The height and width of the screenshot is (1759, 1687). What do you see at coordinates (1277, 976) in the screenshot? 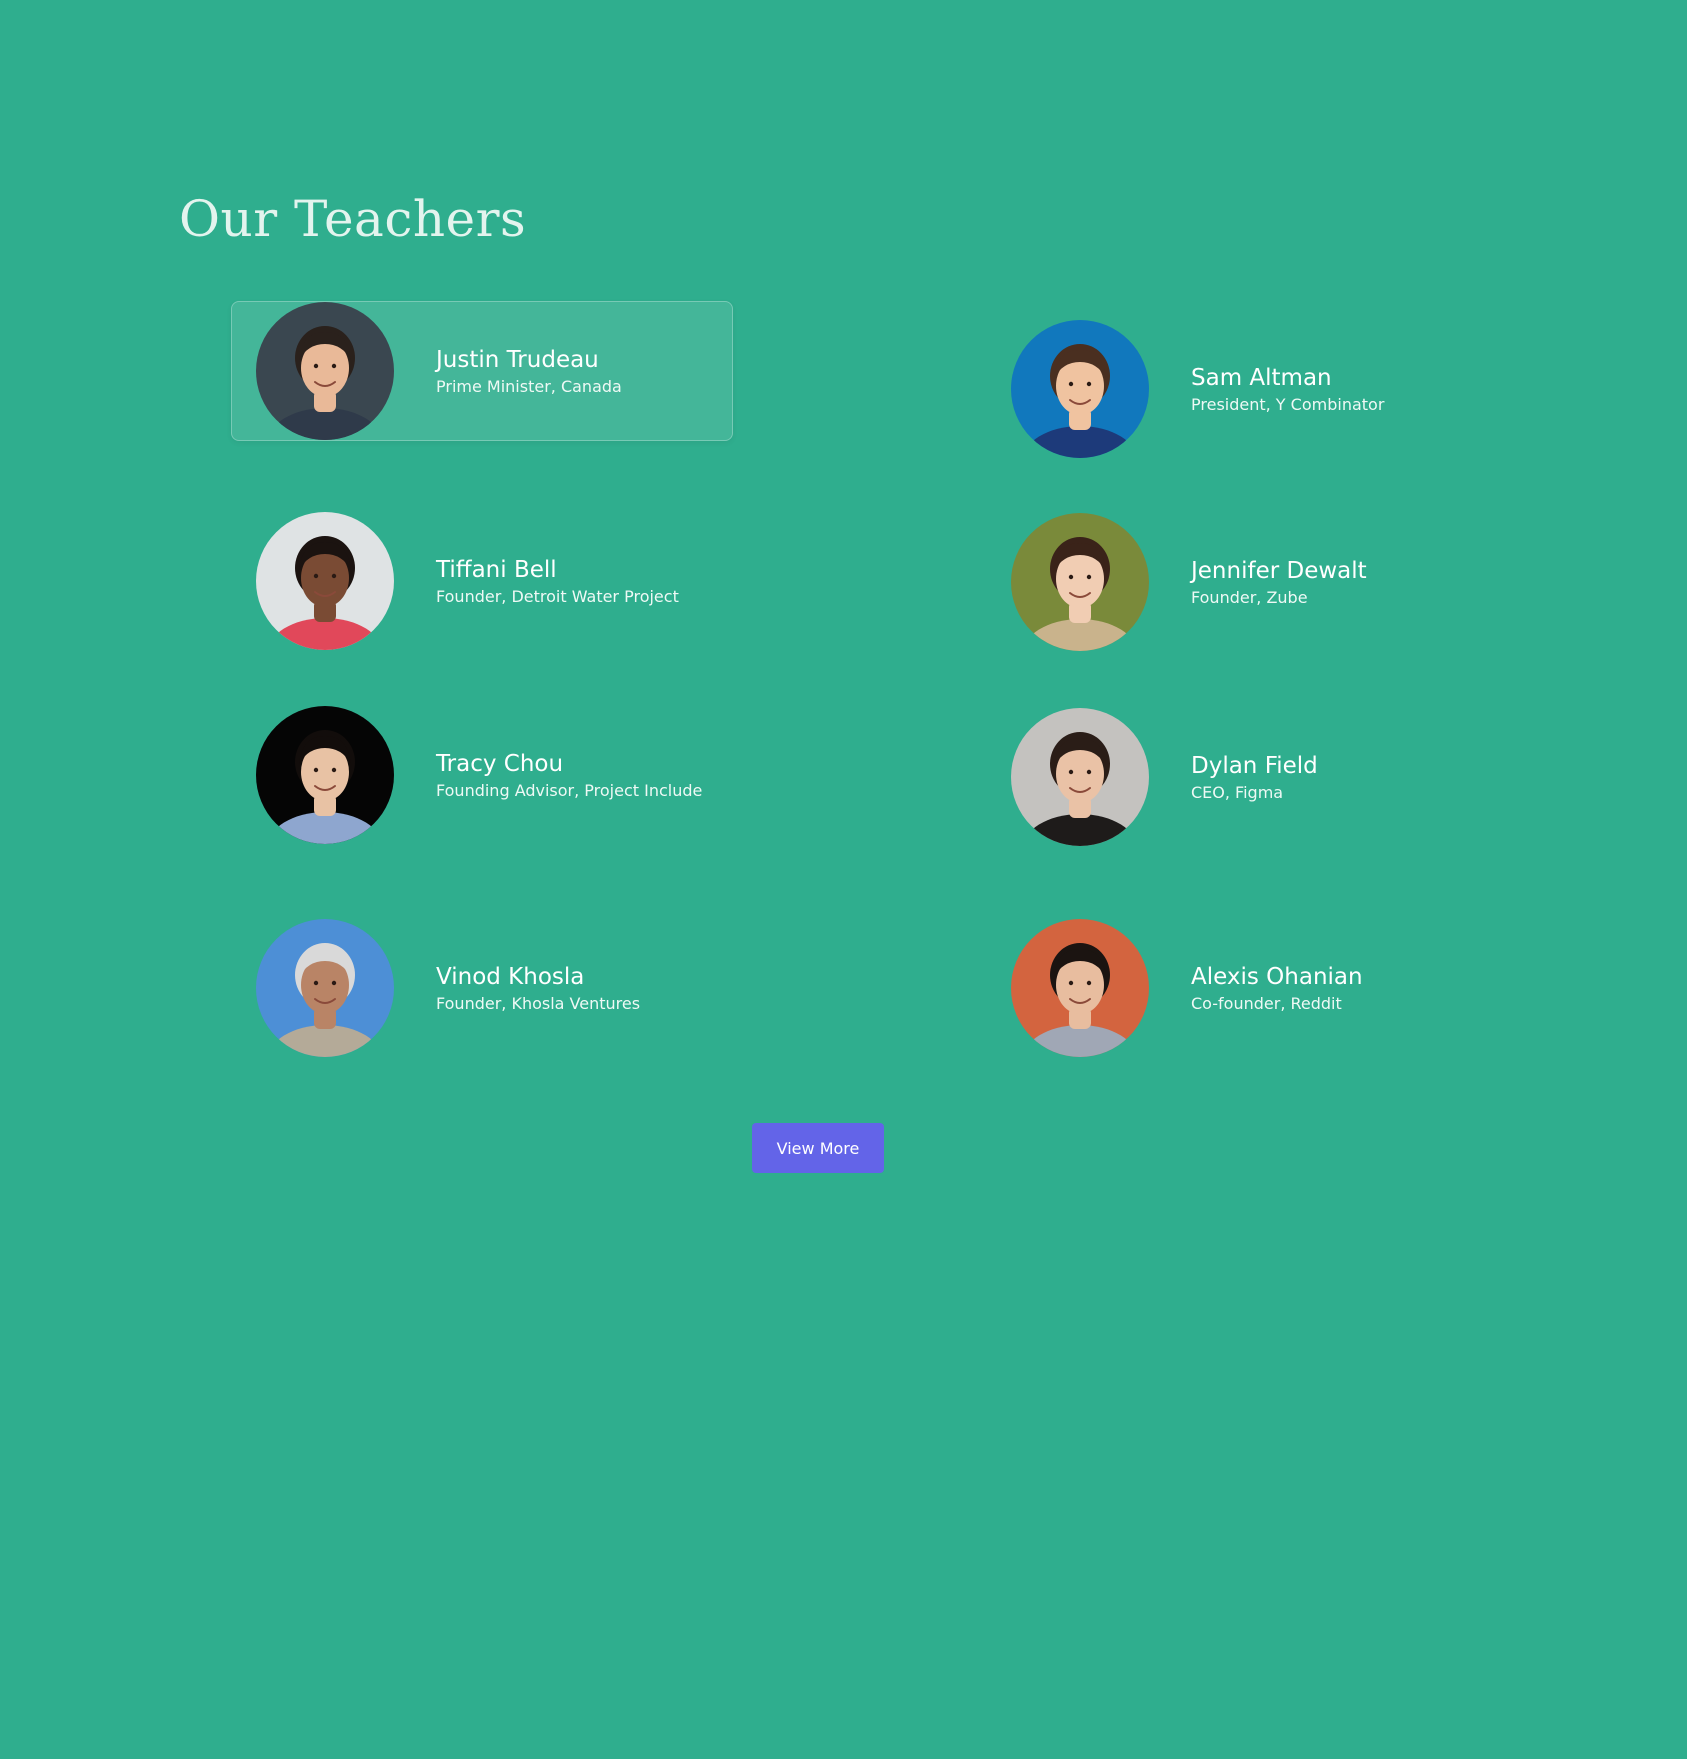
I see `teacher-name: Alexis Ohanian` at bounding box center [1277, 976].